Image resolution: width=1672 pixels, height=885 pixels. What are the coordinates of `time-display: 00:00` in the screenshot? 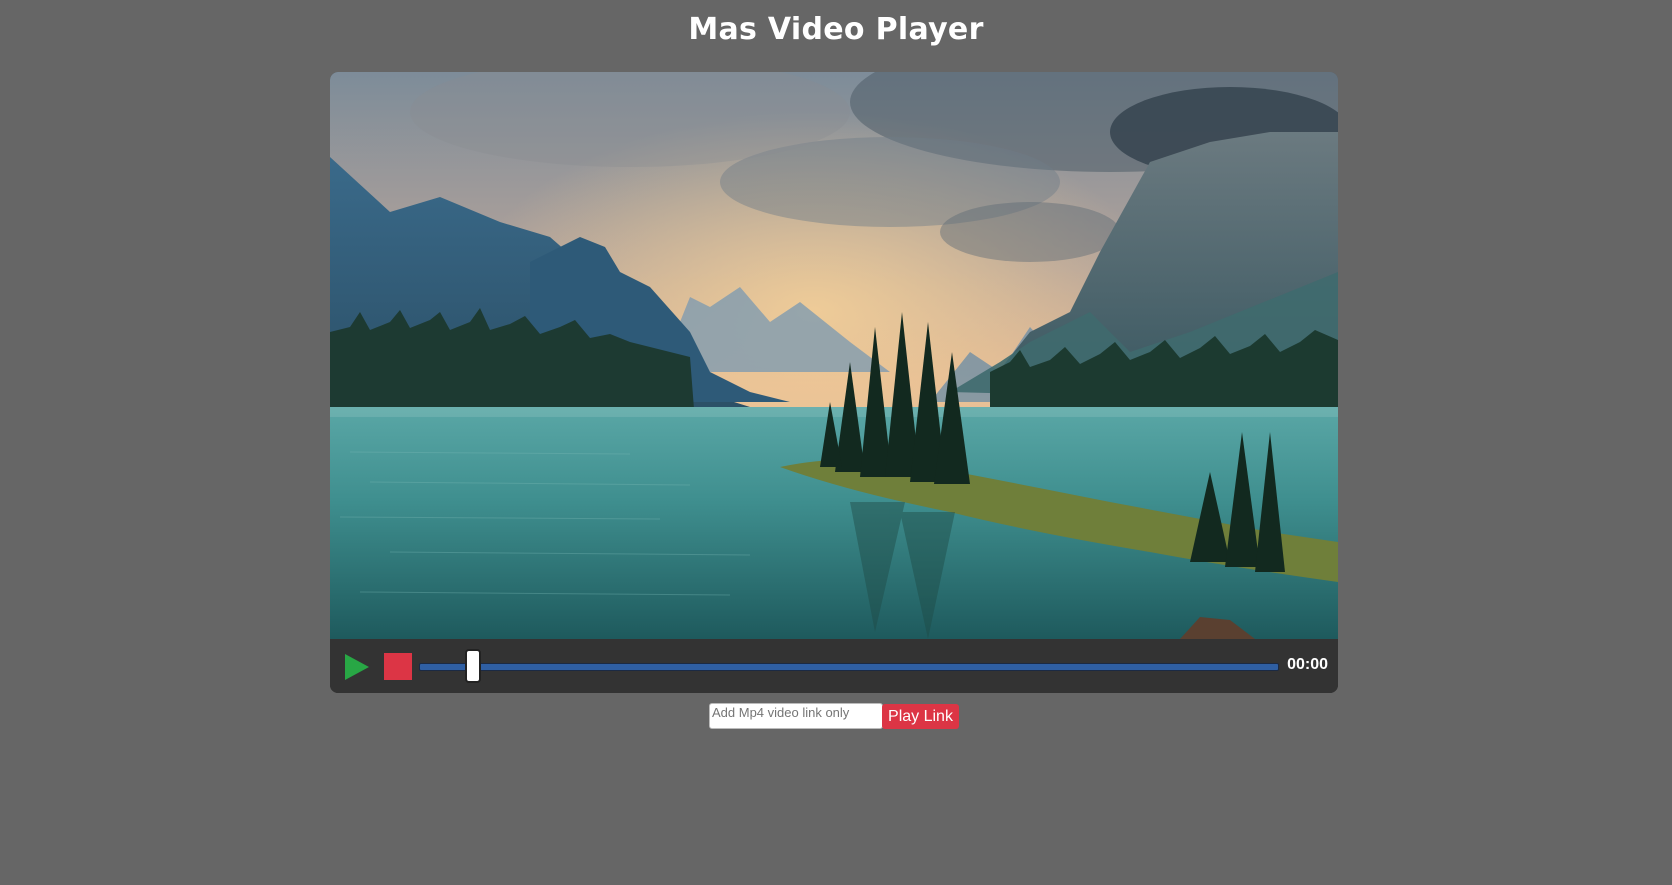 It's located at (1307, 664).